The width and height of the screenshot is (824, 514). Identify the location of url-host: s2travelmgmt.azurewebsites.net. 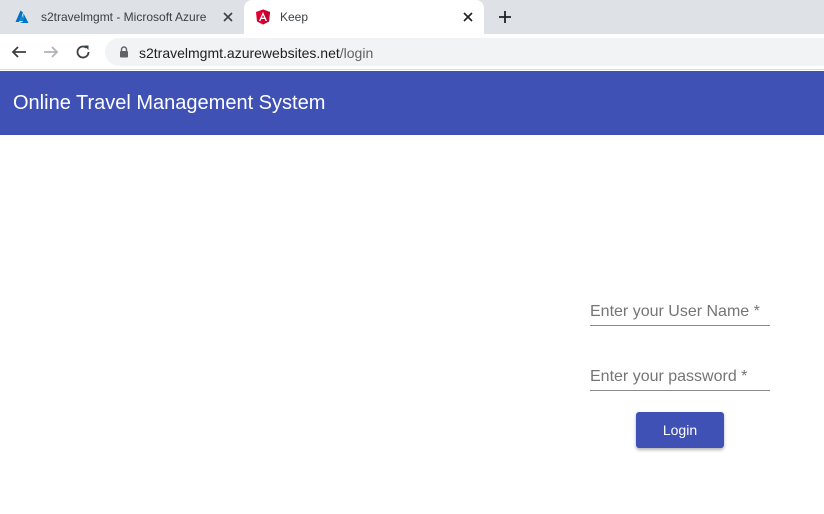
(239, 53).